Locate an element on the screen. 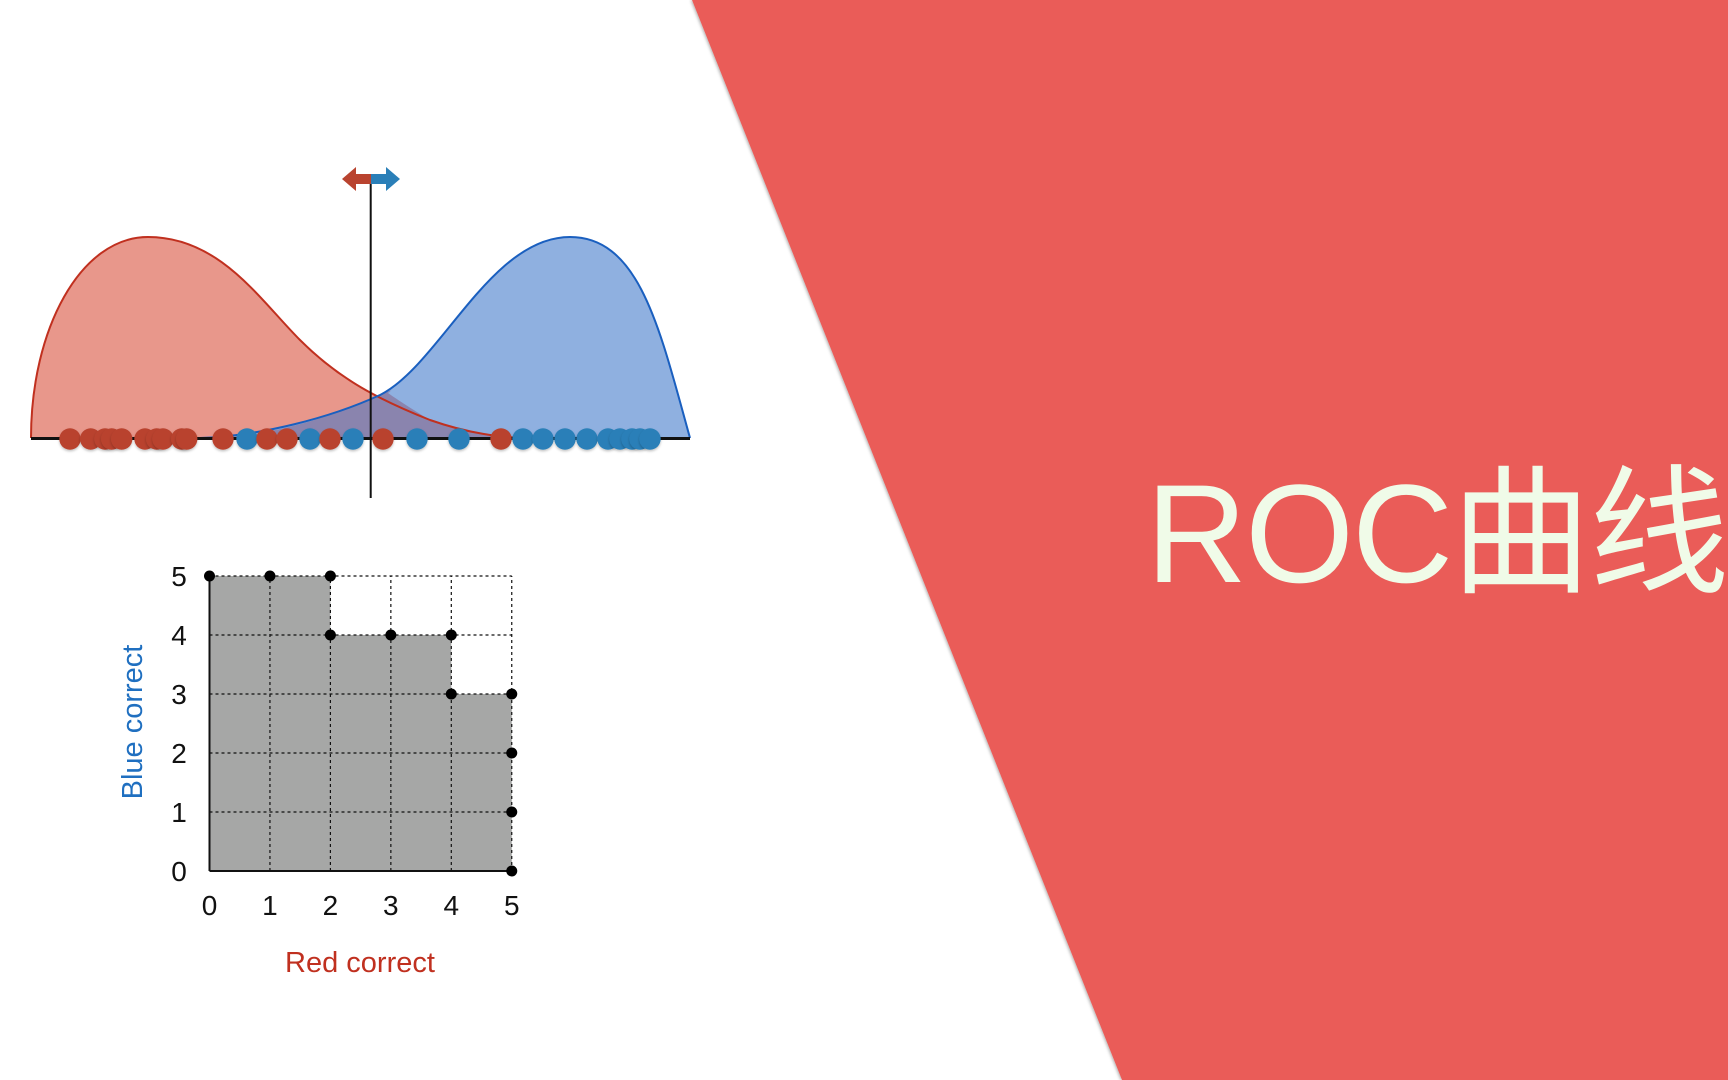 Image resolution: width=1728 pixels, height=1080 pixels. data-points is located at coordinates (360, 439).